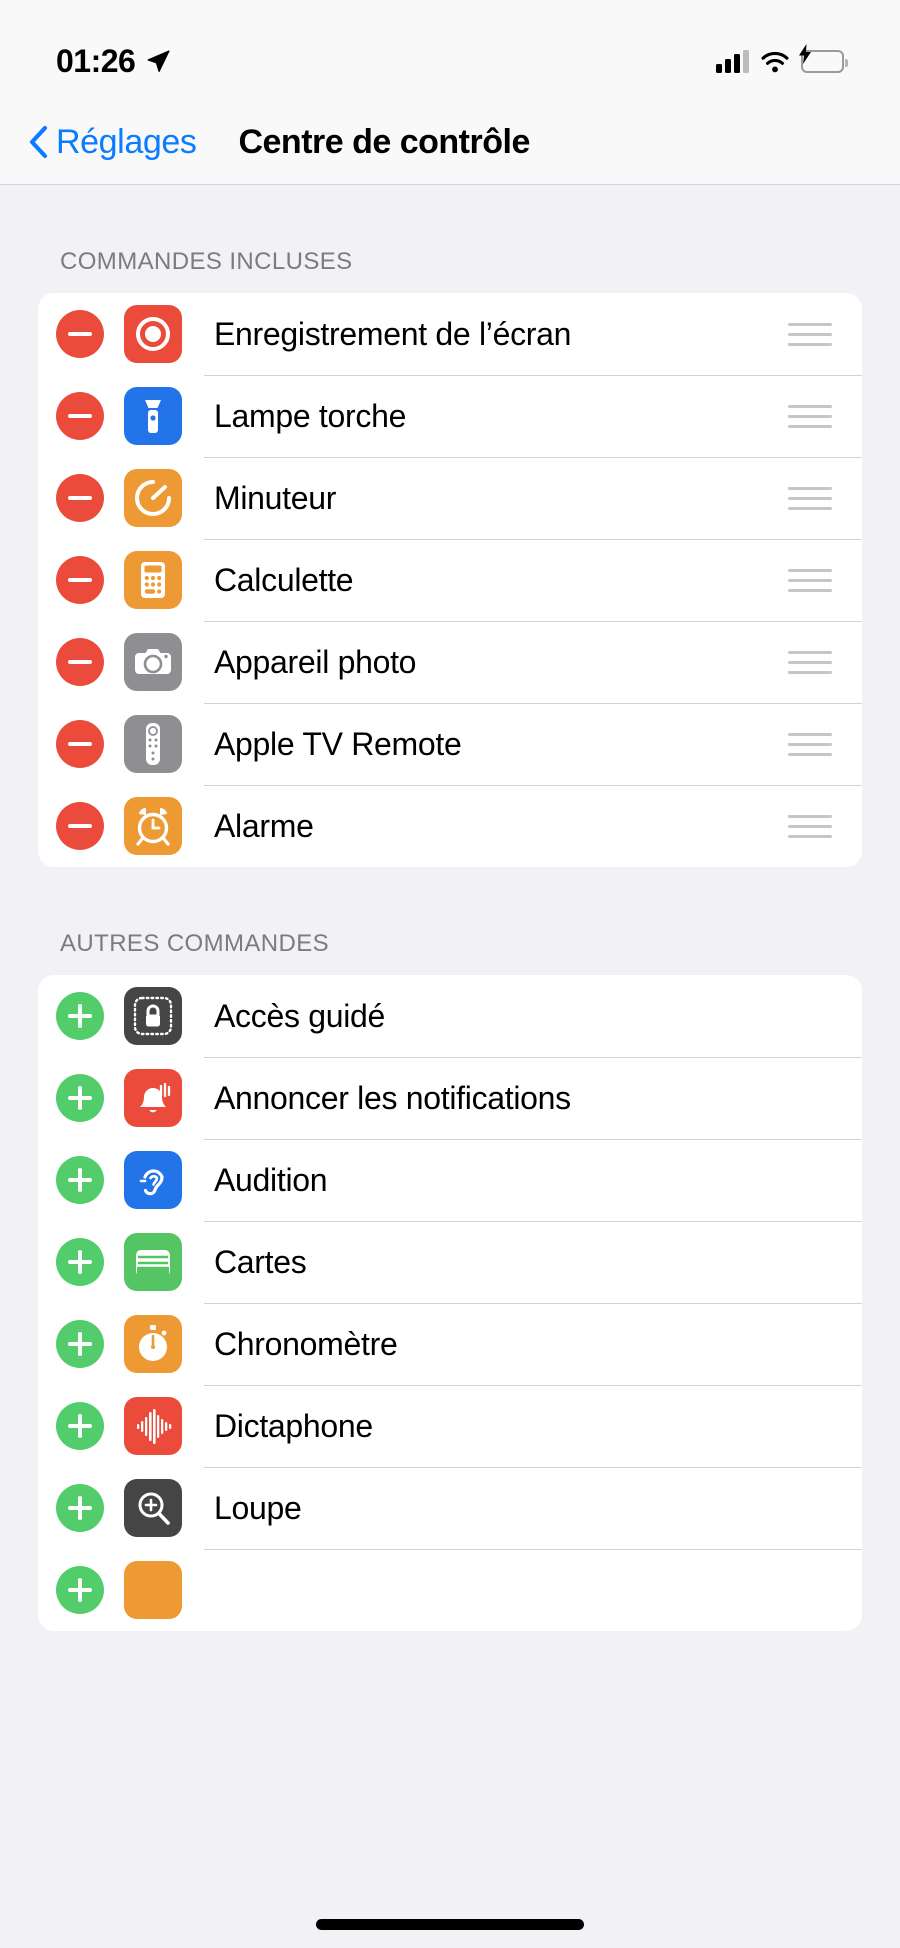 This screenshot has width=900, height=1948. Describe the element at coordinates (153, 826) in the screenshot. I see `alarm-clock-icon` at that location.